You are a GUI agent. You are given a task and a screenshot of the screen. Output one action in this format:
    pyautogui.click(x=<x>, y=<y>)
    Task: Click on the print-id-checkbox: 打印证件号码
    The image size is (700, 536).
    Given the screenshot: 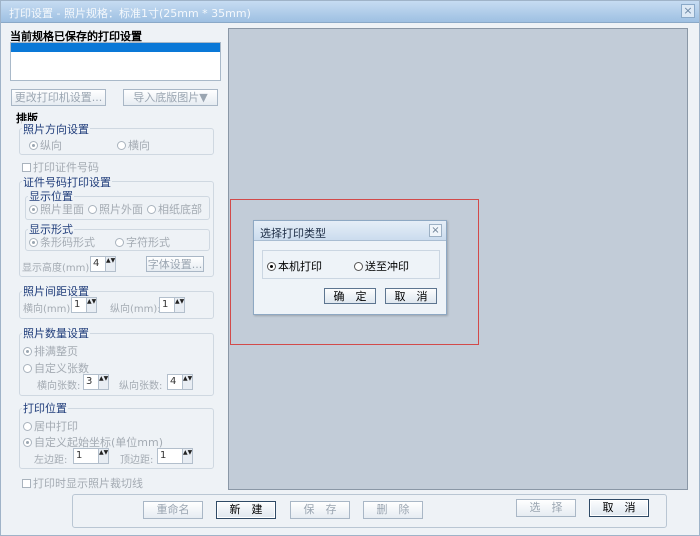 What is the action you would take?
    pyautogui.click(x=60, y=167)
    